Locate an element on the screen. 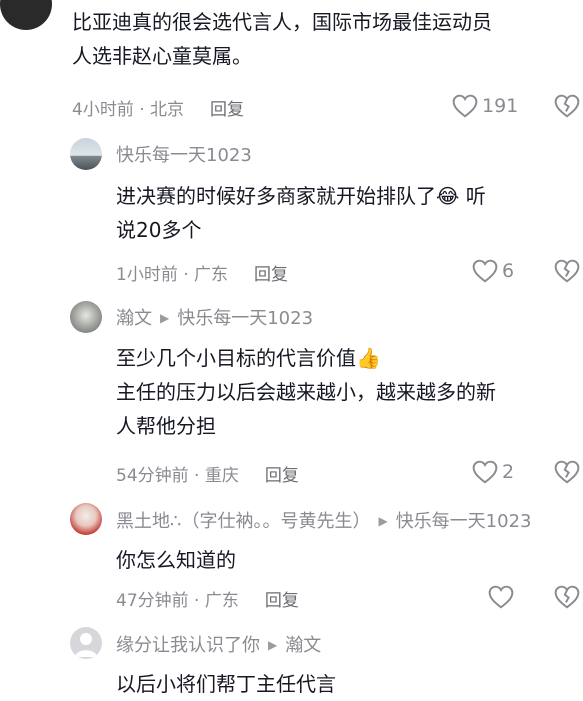 The height and width of the screenshot is (701, 583). comment-time: 54分钟前 is located at coordinates (152, 476).